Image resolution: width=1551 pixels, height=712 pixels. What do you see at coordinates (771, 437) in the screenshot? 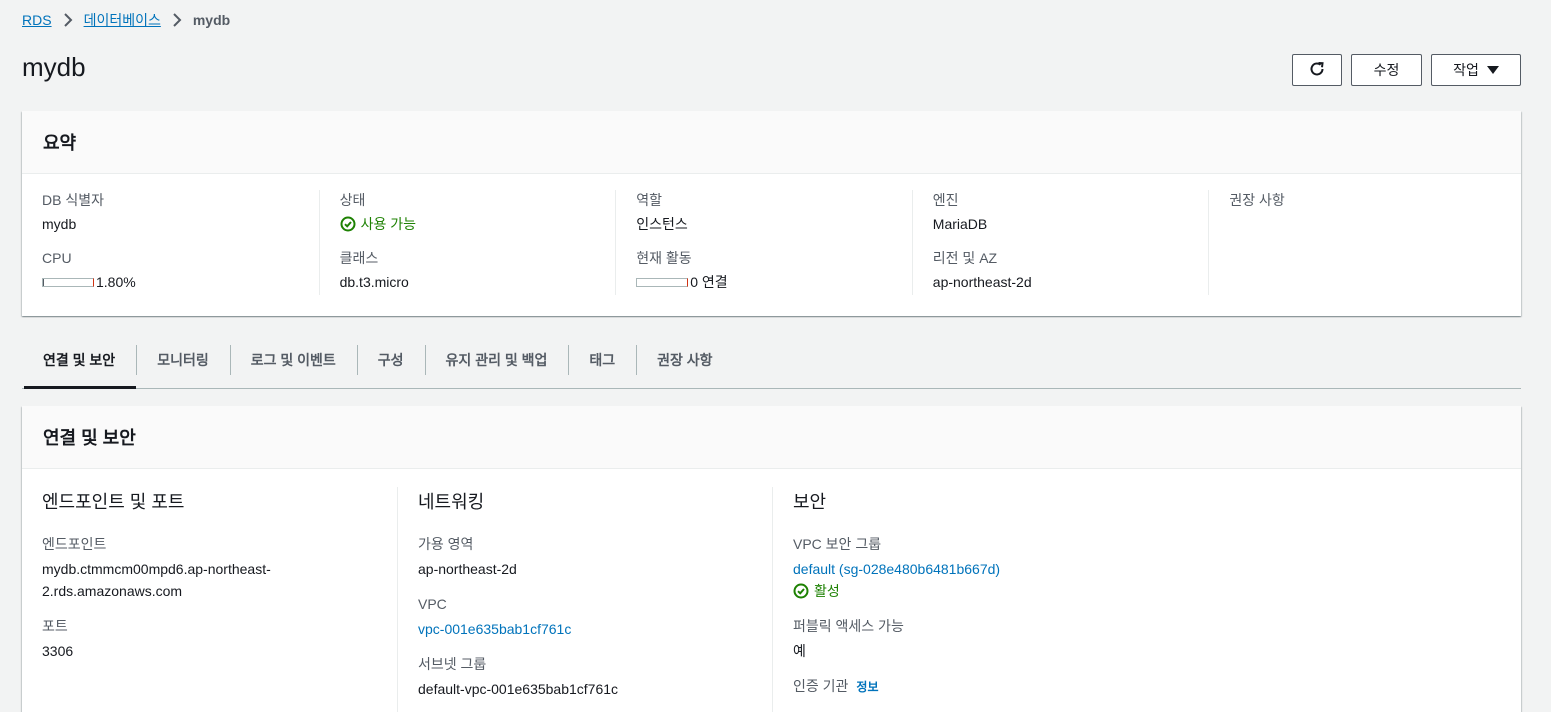
I see `connectivity-header: 연결 및 보안` at bounding box center [771, 437].